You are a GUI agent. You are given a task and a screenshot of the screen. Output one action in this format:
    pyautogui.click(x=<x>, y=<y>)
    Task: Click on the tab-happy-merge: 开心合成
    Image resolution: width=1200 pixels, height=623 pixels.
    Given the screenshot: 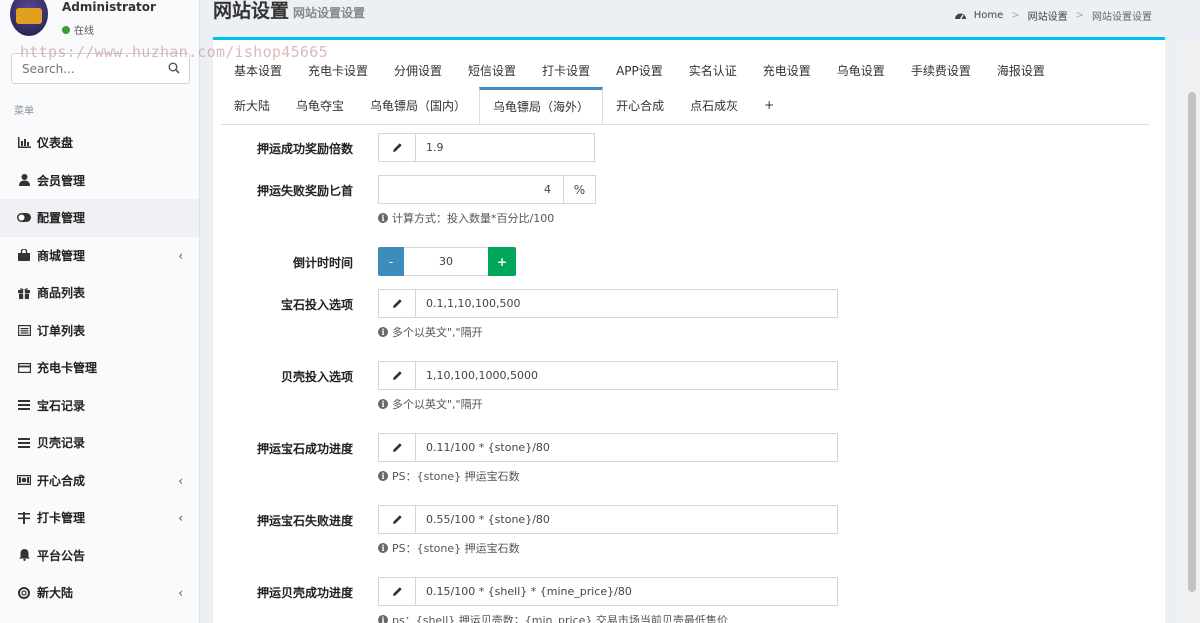 What is the action you would take?
    pyautogui.click(x=640, y=105)
    